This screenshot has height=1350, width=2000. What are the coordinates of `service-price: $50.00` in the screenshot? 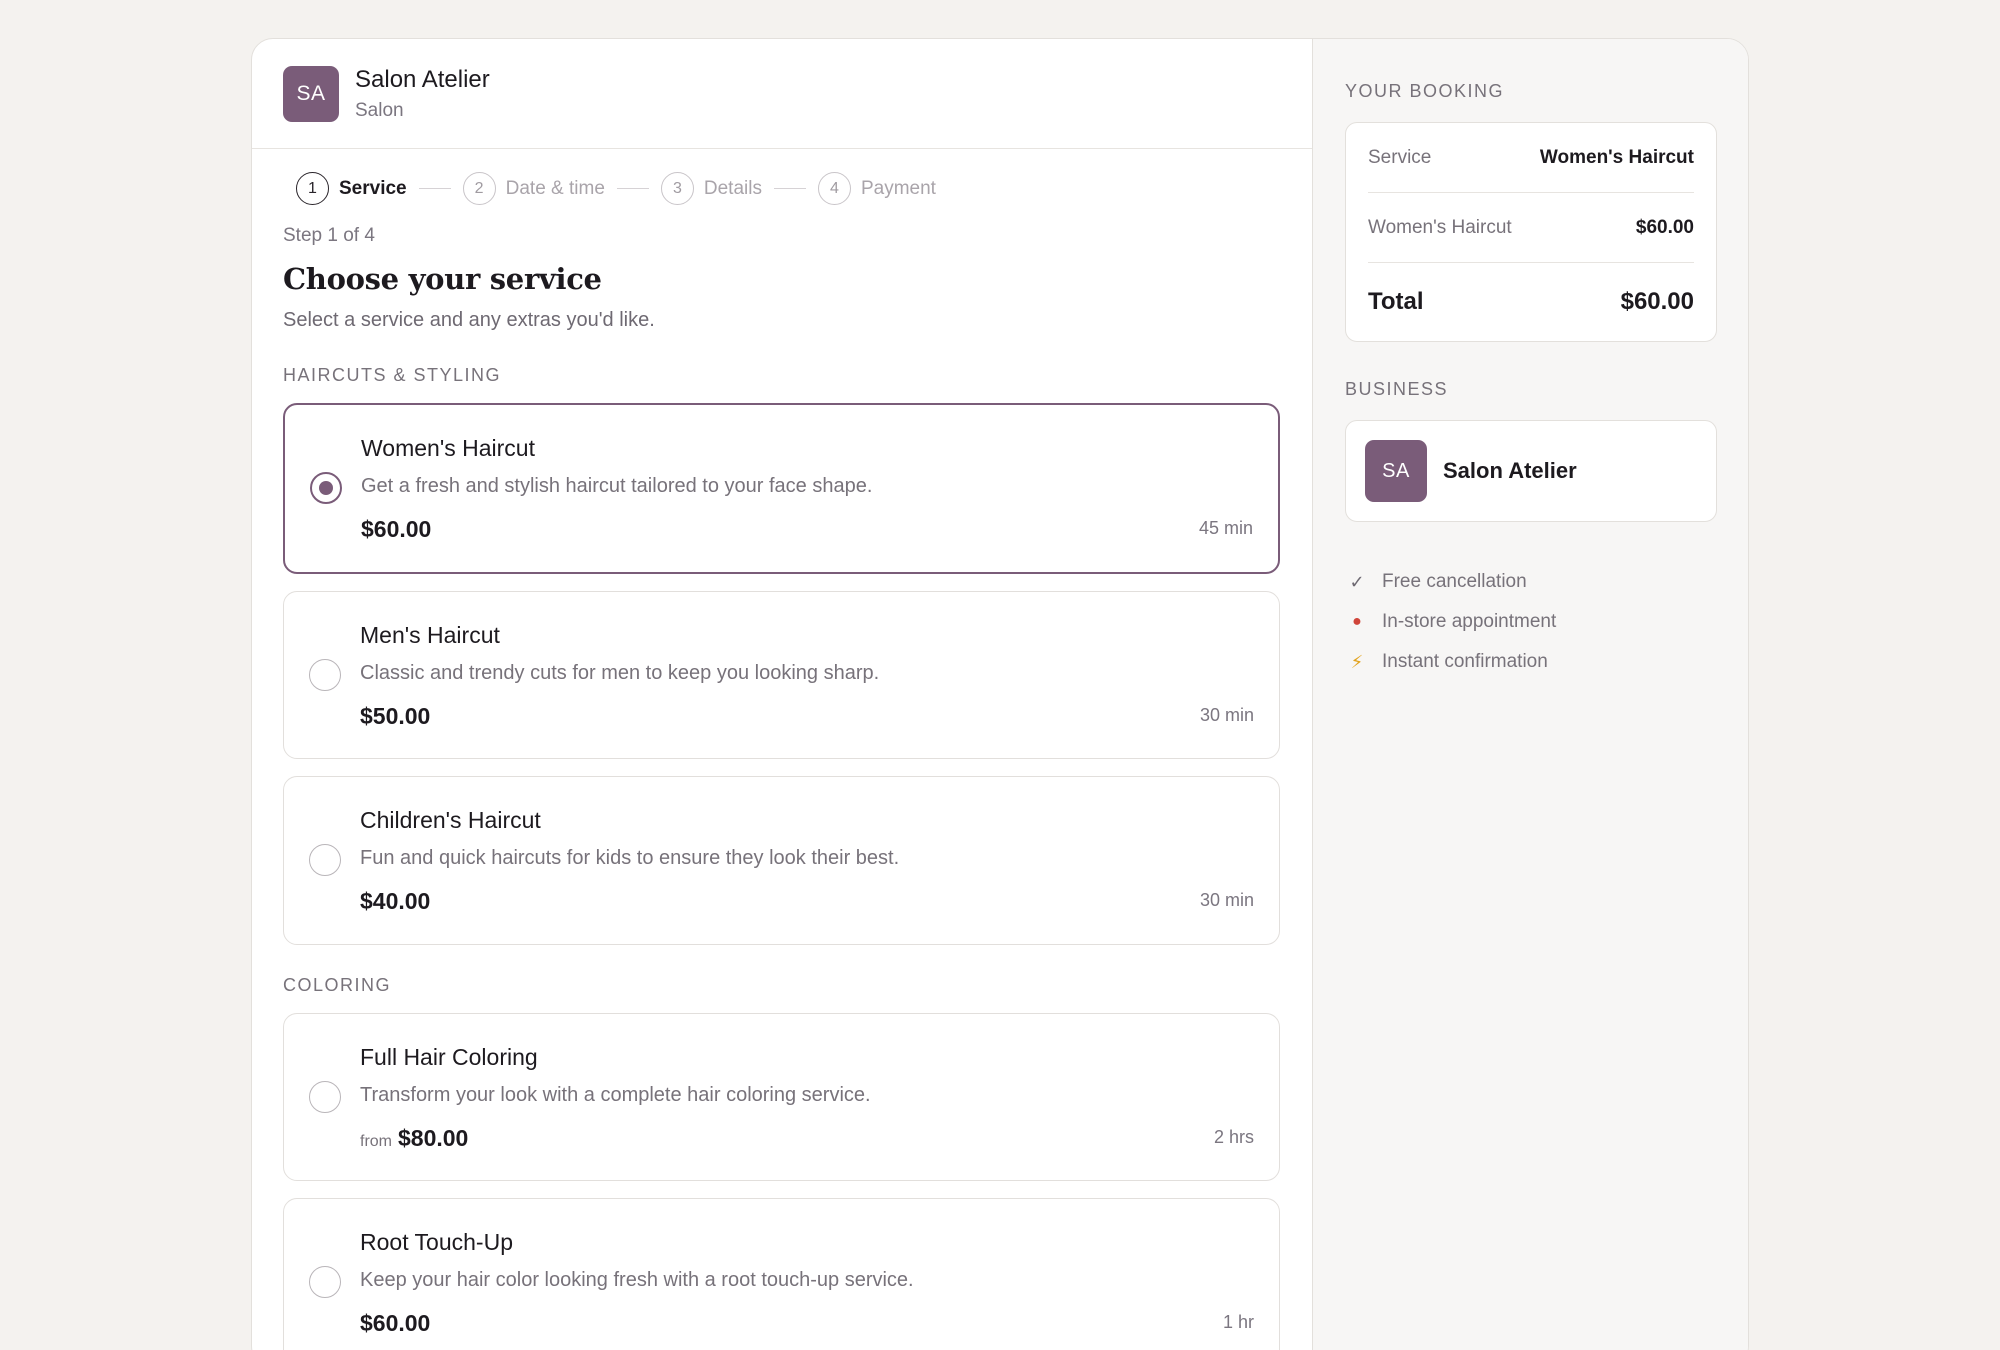 It's located at (395, 716).